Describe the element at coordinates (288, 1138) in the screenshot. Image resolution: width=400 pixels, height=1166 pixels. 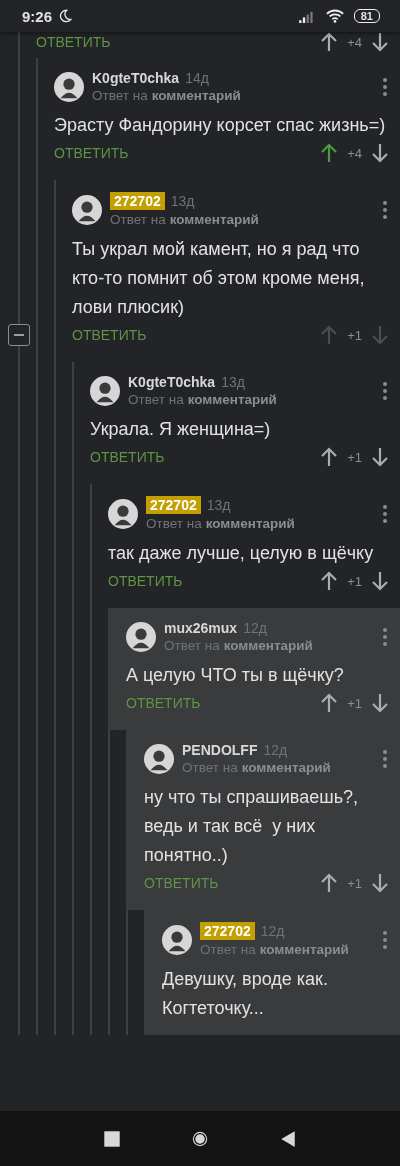
I see `back-icon` at that location.